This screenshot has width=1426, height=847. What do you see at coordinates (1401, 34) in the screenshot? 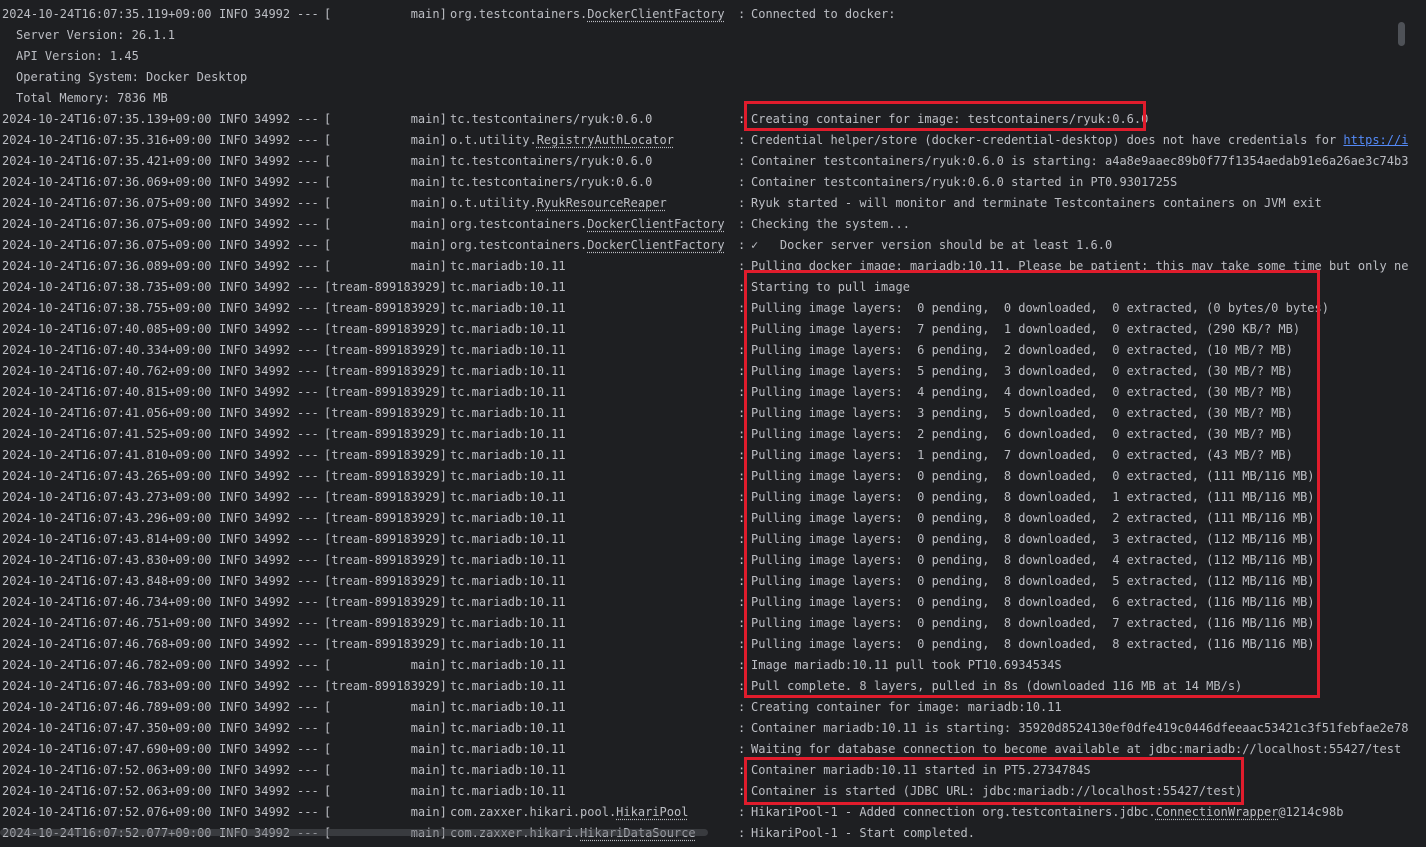
I see `vertical-scrollbar-thumb` at bounding box center [1401, 34].